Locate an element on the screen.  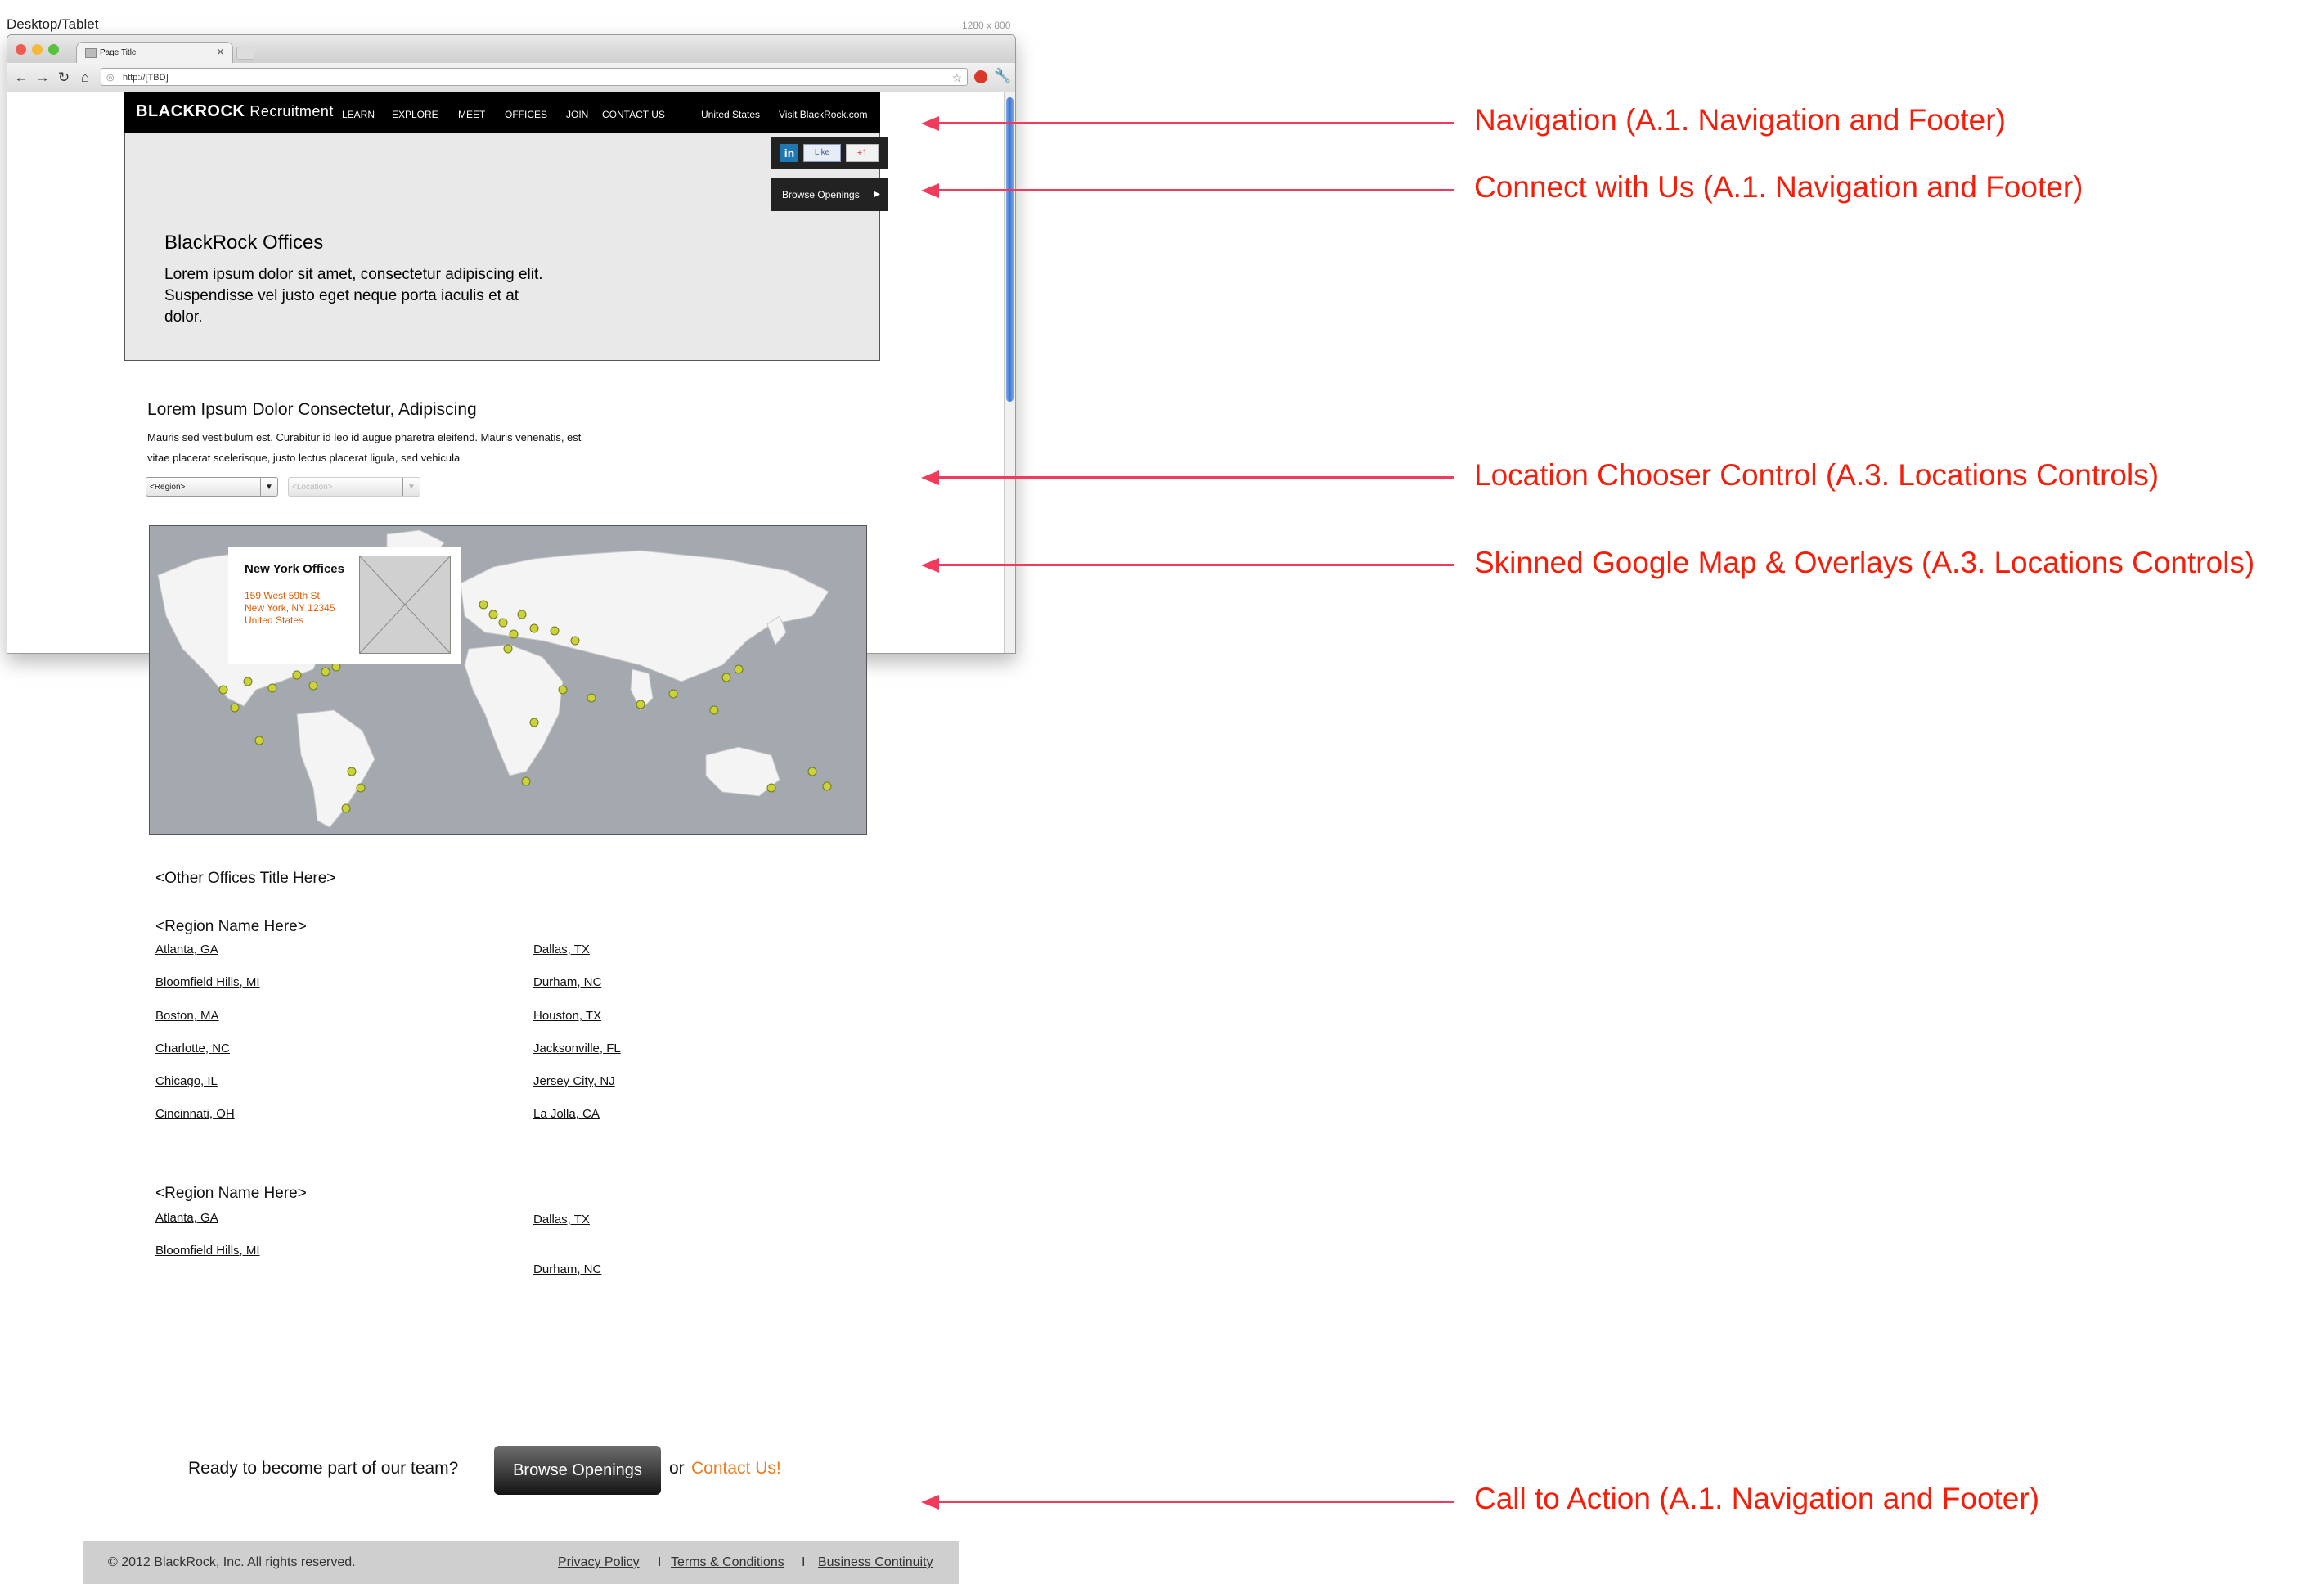
region-select: <Region> ▼ is located at coordinates (212, 487).